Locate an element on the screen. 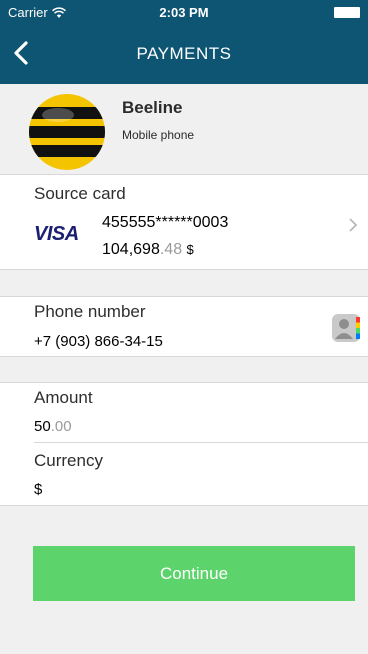  navigation-bar: PAYMENTS is located at coordinates (184, 54).